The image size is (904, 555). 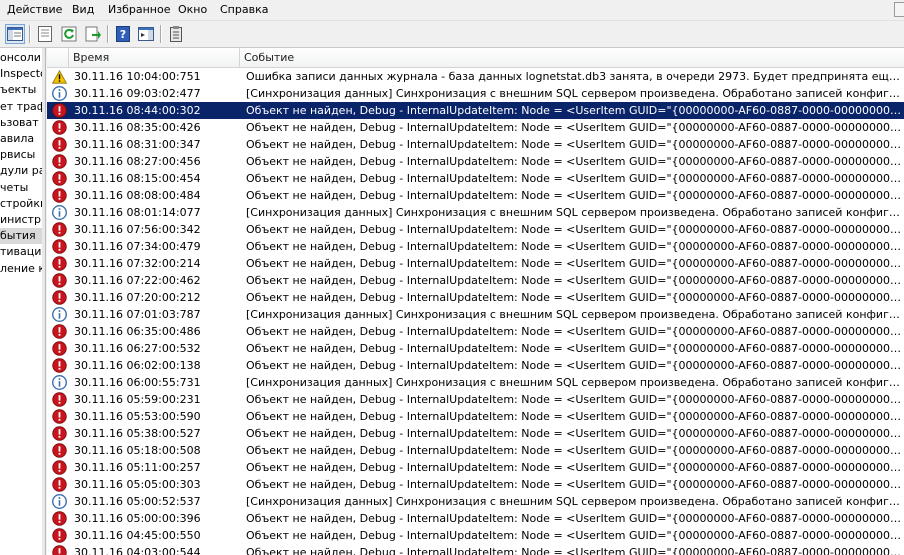 What do you see at coordinates (137, 195) in the screenshot?
I see `event-time: 30.11.16 08:08:00:484` at bounding box center [137, 195].